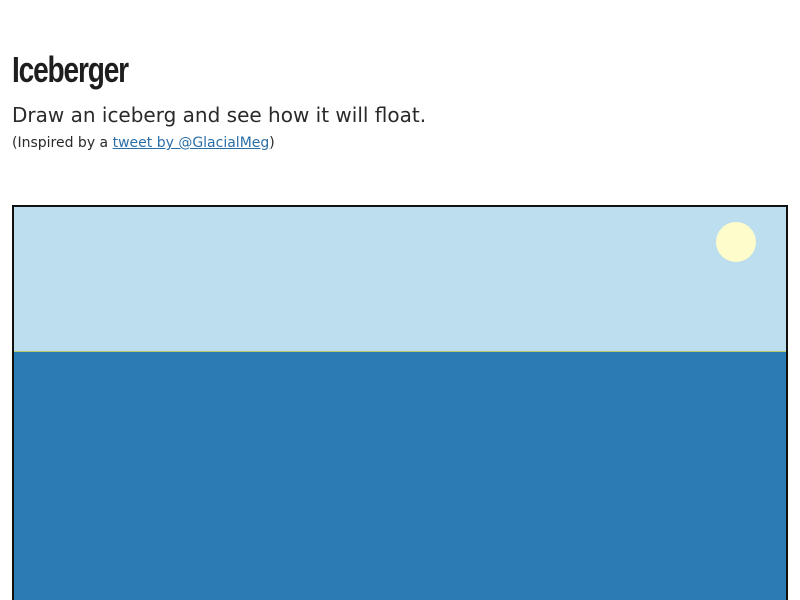 The image size is (800, 600). What do you see at coordinates (62, 143) in the screenshot?
I see `credit-prefix: (Inspired by a` at bounding box center [62, 143].